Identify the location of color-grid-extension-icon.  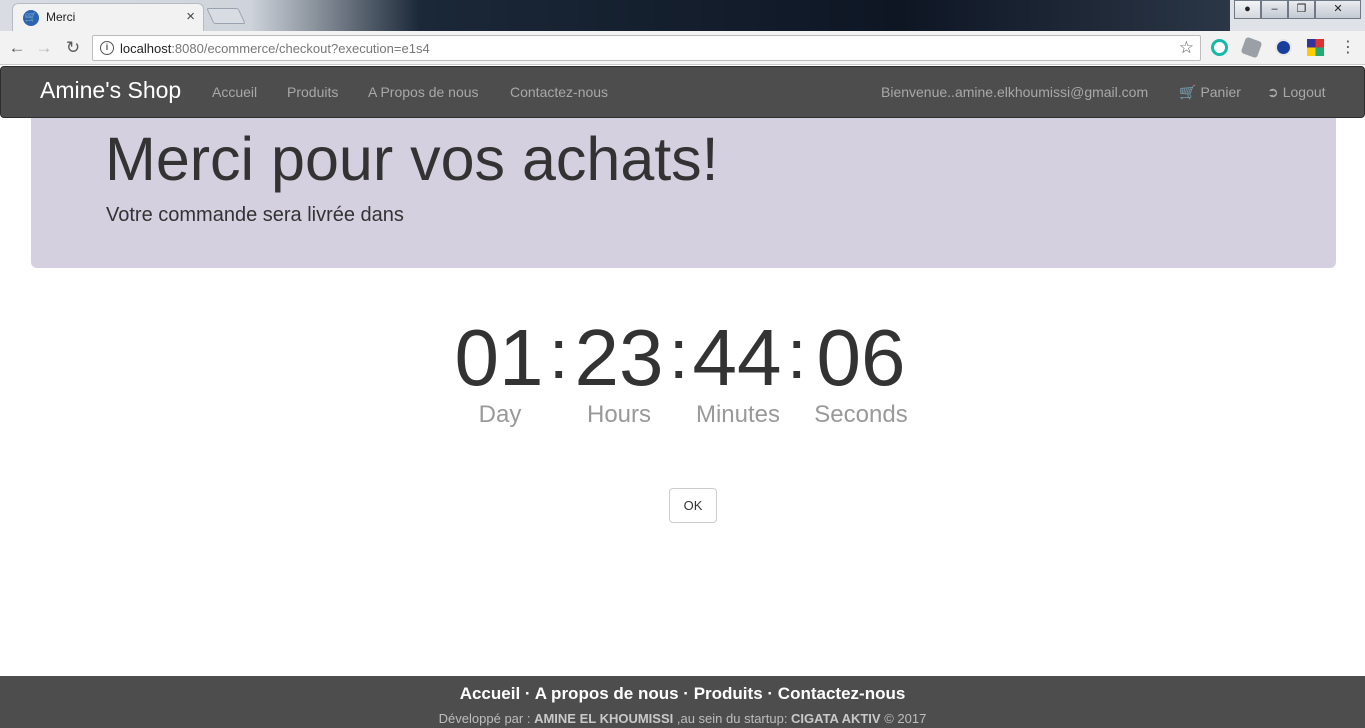
(1315, 47).